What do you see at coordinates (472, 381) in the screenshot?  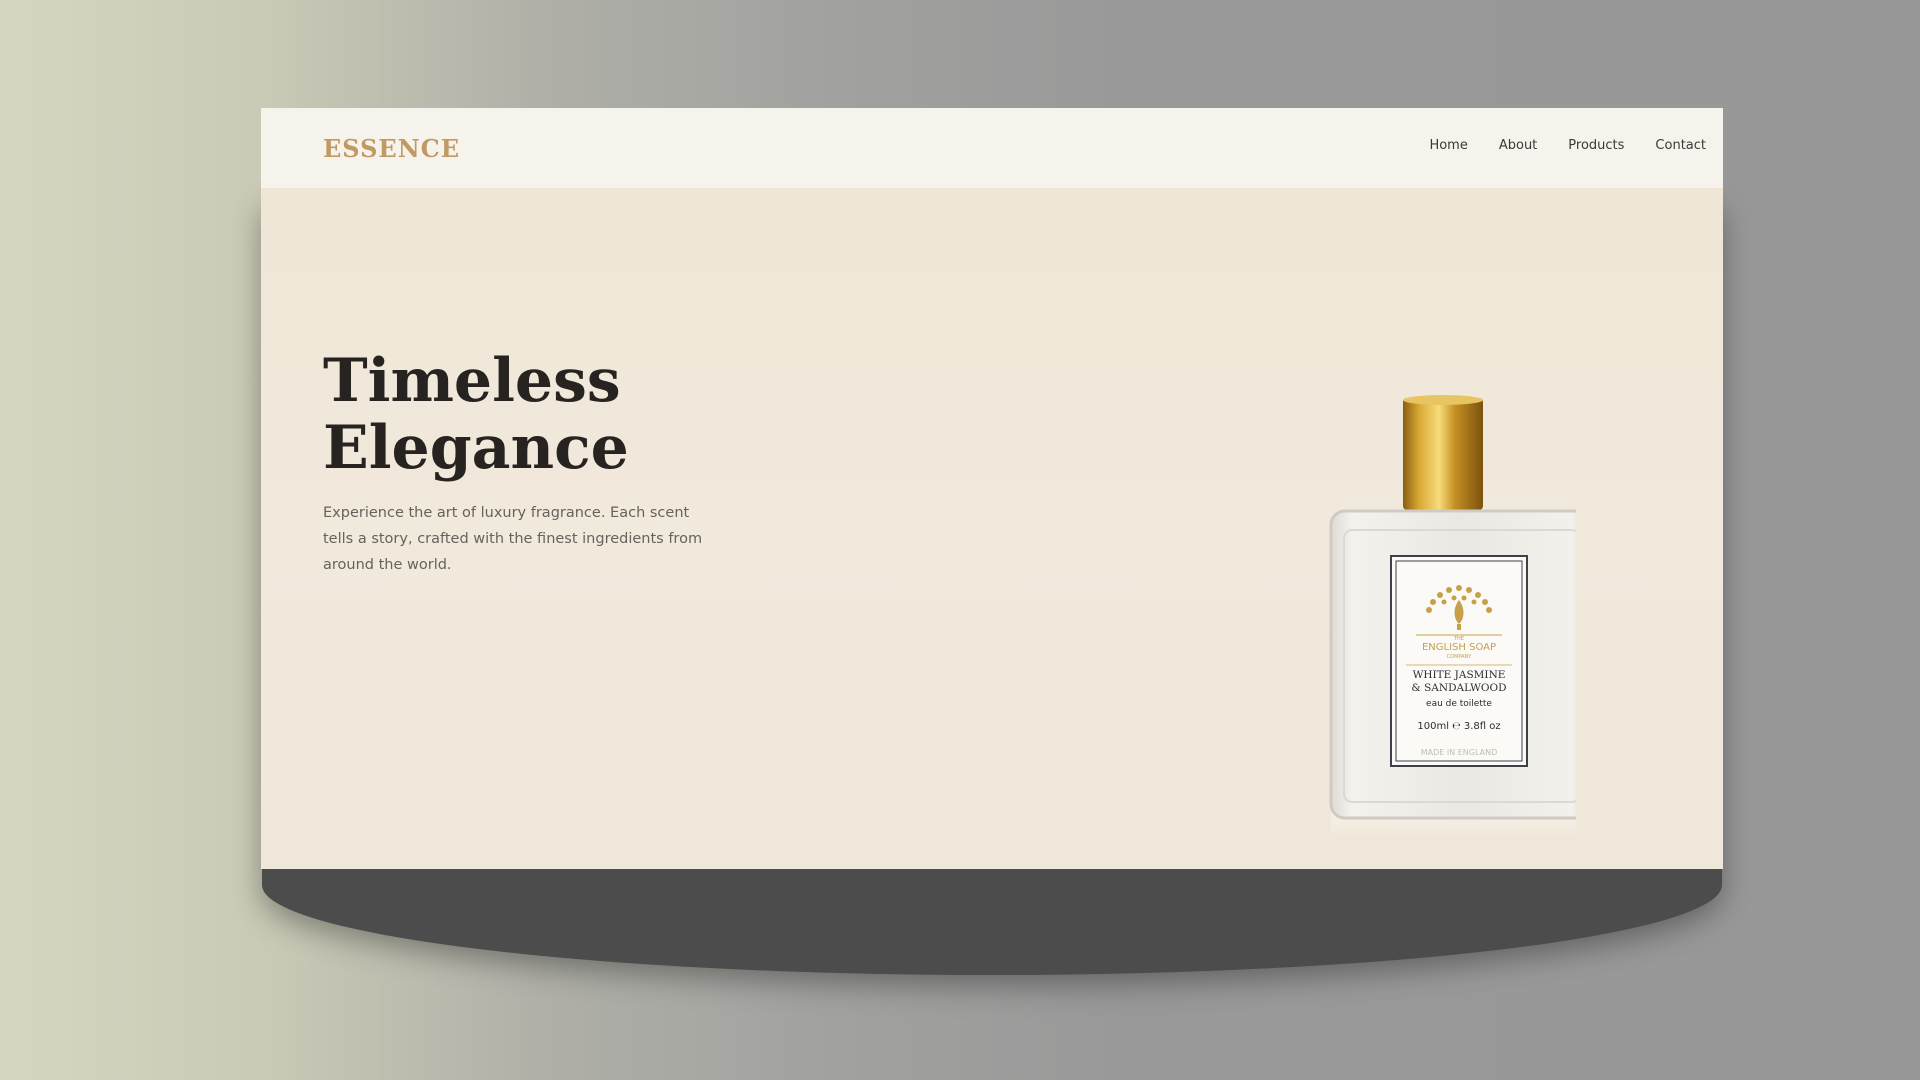 I see `hero-title-line-1: Timeless` at bounding box center [472, 381].